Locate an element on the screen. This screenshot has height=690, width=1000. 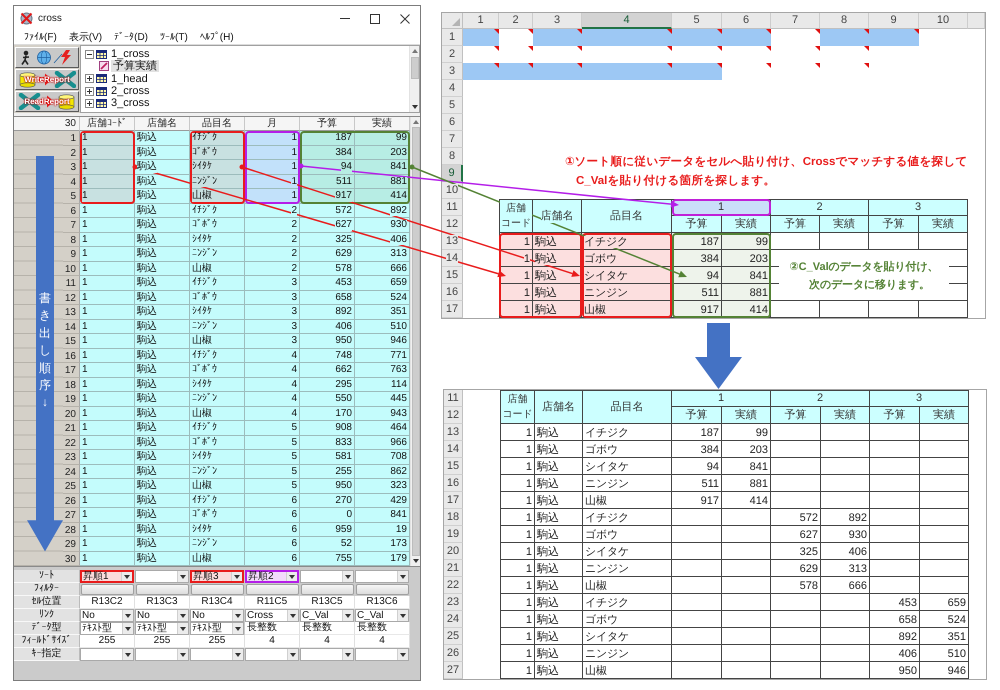
column-header: 8 is located at coordinates (844, 21).